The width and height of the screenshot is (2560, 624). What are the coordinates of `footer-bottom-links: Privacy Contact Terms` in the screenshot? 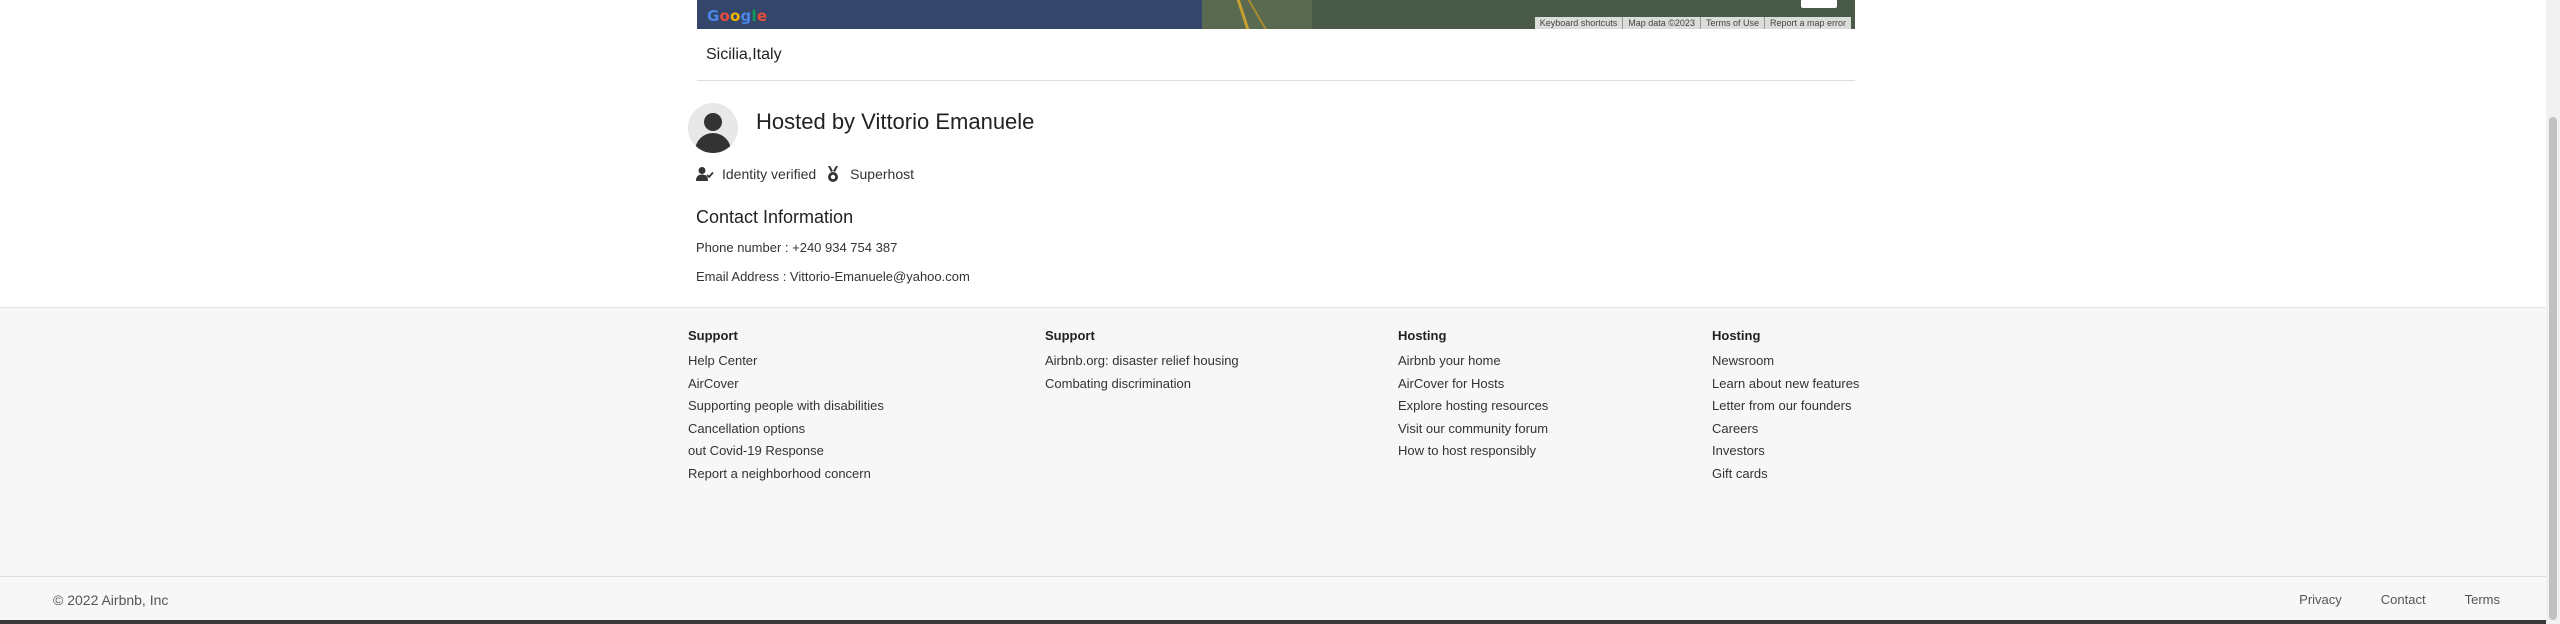 It's located at (2380, 599).